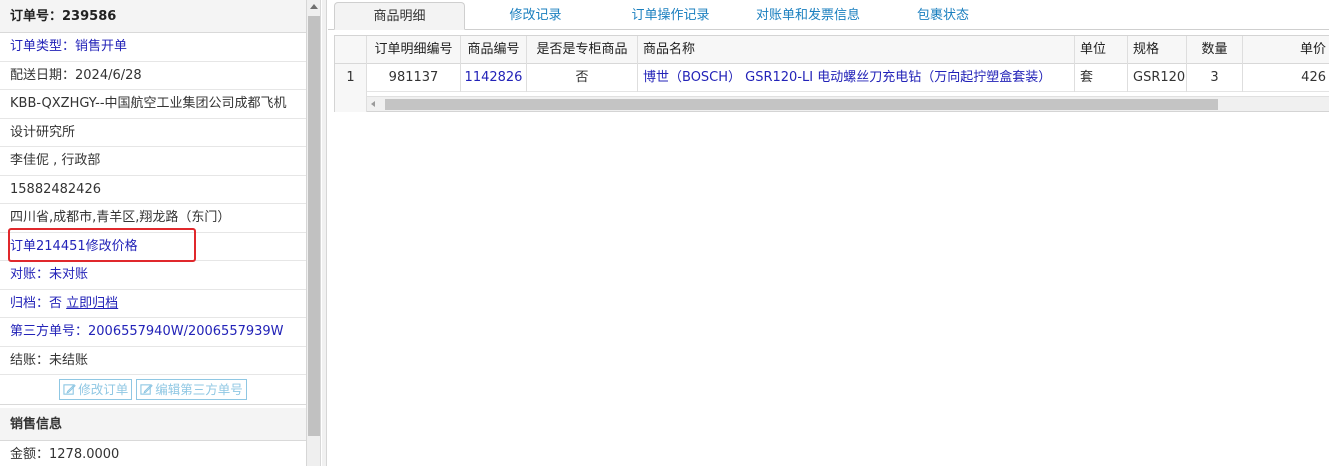 This screenshot has width=1329, height=466. I want to click on header-quantity: 数量, so click(1215, 50).